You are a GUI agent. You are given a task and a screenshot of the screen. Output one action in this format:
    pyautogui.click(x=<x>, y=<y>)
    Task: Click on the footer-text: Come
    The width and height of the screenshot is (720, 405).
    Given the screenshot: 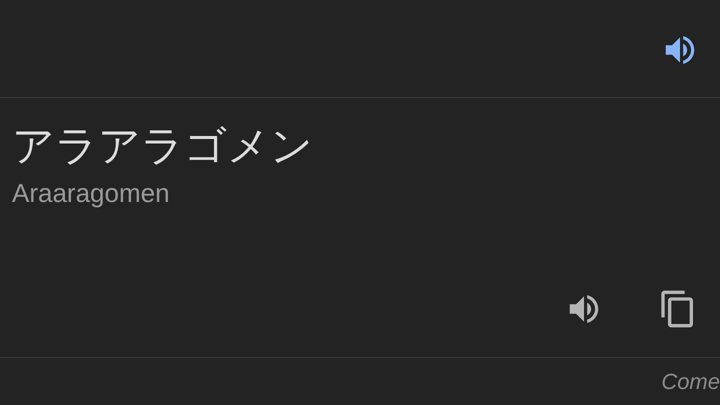 What is the action you would take?
    pyautogui.click(x=690, y=381)
    